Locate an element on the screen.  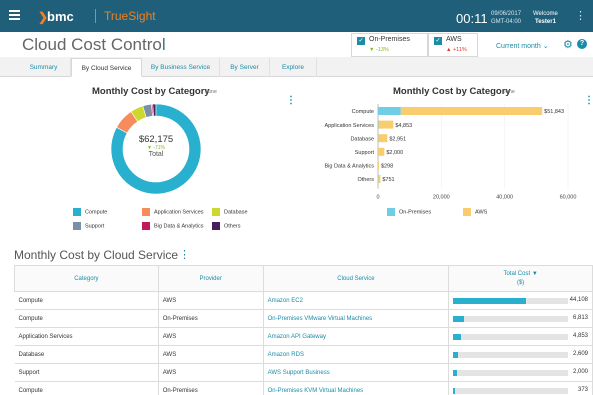
gear-icon: ⚙ is located at coordinates (568, 44).